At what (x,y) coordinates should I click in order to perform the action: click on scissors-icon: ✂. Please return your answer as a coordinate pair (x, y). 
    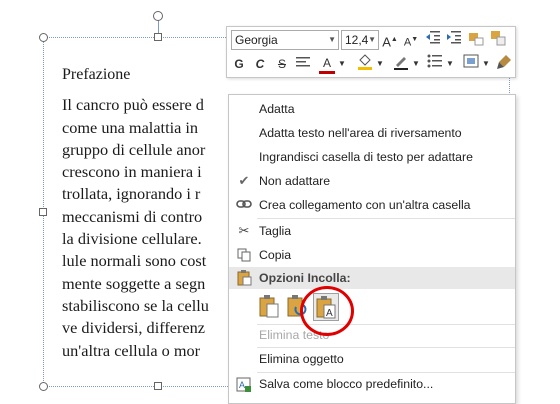
    Looking at the image, I should click on (244, 230).